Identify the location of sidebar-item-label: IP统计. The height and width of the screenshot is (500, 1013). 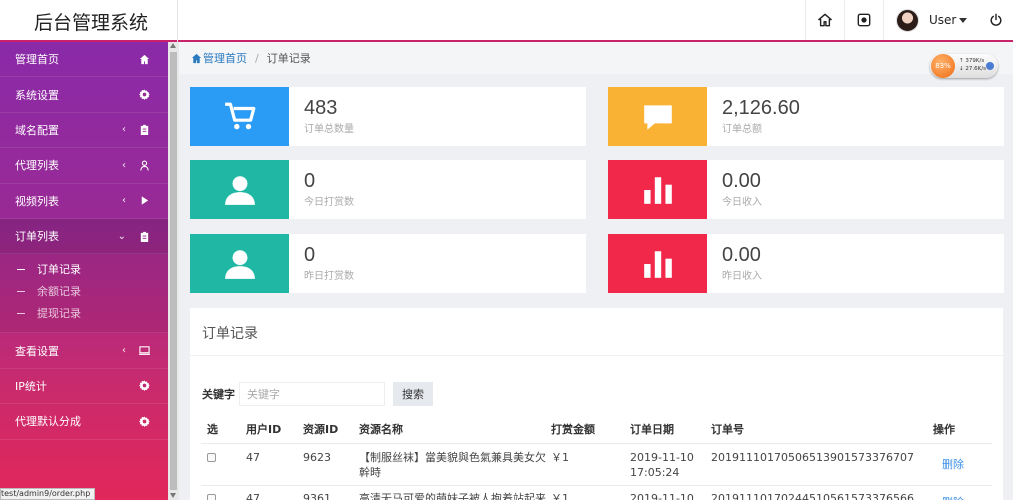
(31, 386).